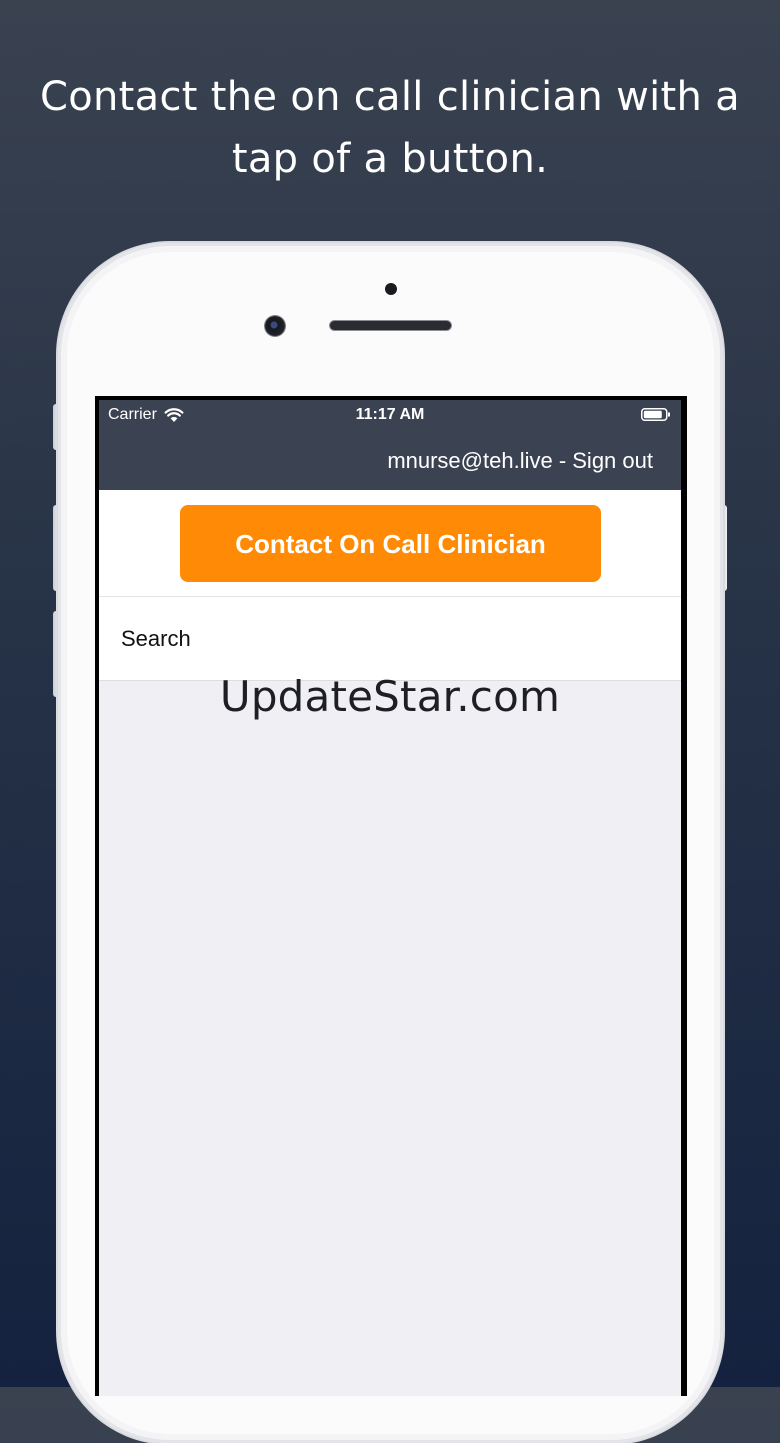  Describe the element at coordinates (390, 414) in the screenshot. I see `status-bar-time: 11:17 AM` at that location.